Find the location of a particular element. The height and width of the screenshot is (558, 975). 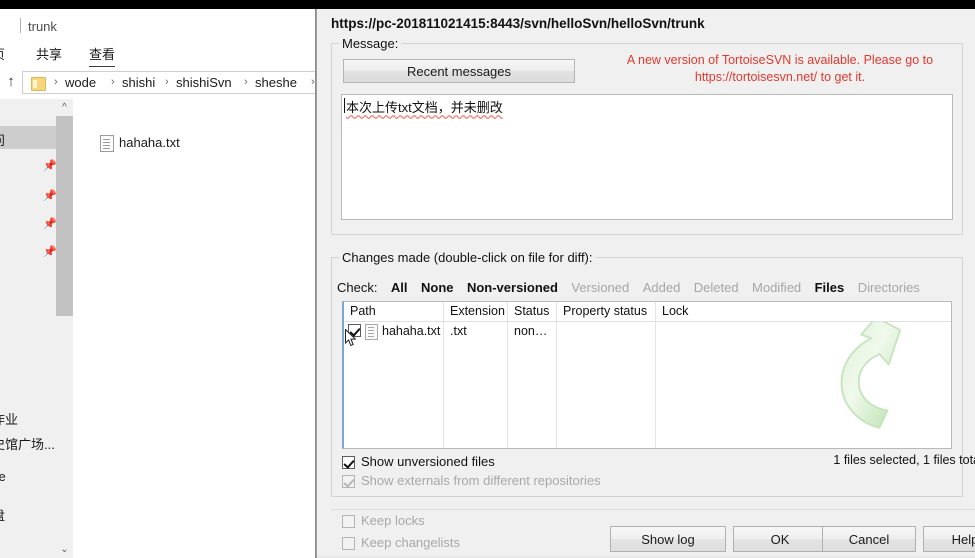

column-header-lock: Lock is located at coordinates (675, 311).